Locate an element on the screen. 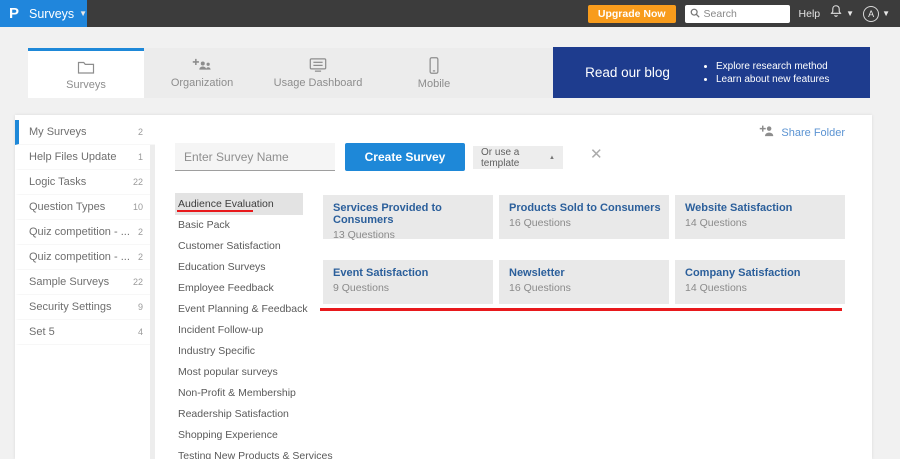 The width and height of the screenshot is (900, 459). app-switcher-label: Surveys is located at coordinates (52, 13).